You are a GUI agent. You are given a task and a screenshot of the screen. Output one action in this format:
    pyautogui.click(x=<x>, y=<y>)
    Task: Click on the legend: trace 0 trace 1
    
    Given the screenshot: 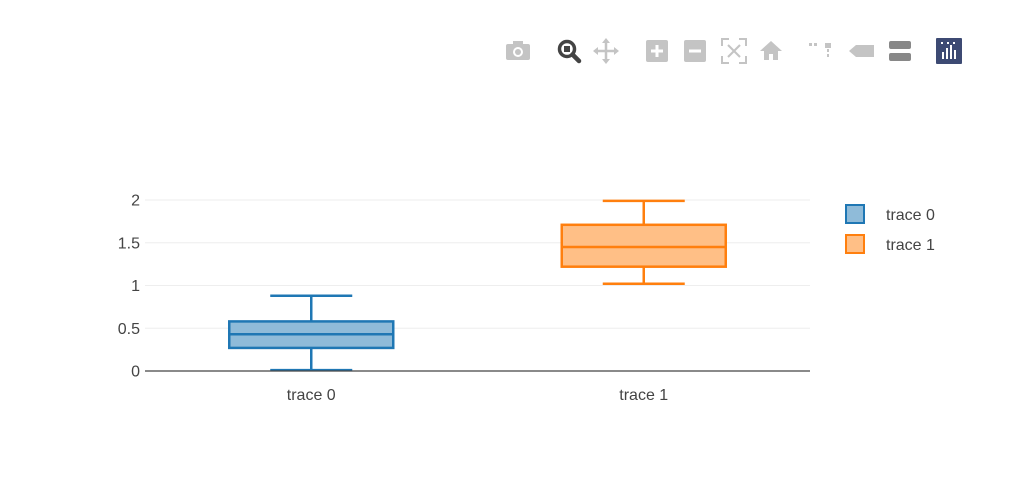 What is the action you would take?
    pyautogui.click(x=890, y=229)
    